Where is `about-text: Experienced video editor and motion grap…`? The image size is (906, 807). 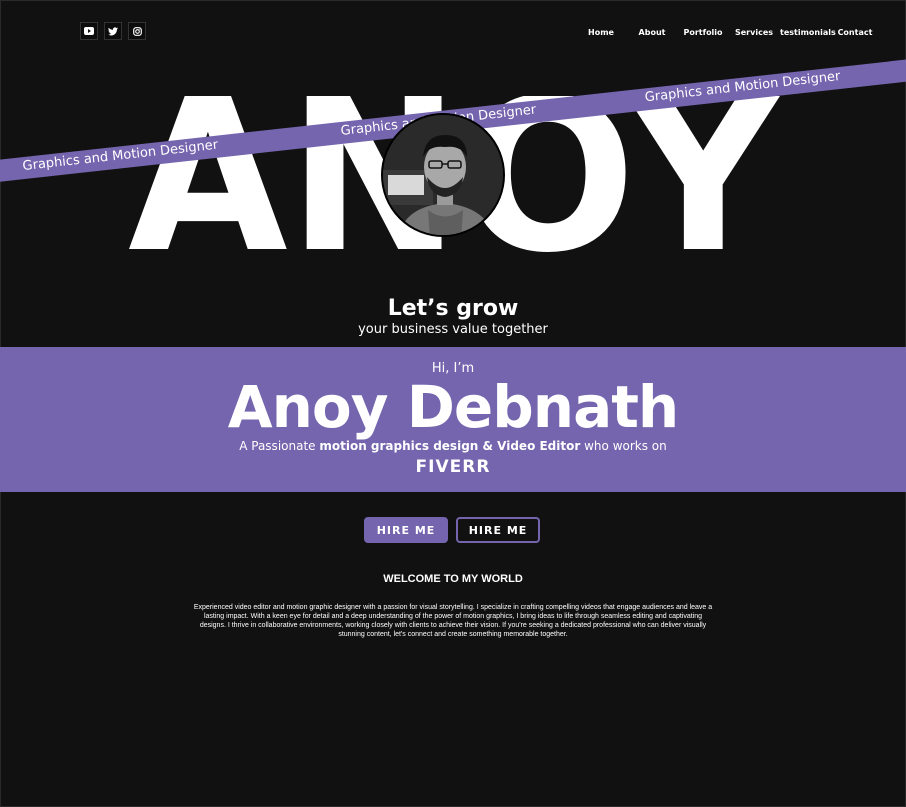
about-text: Experienced video editor and motion grap… is located at coordinates (453, 621).